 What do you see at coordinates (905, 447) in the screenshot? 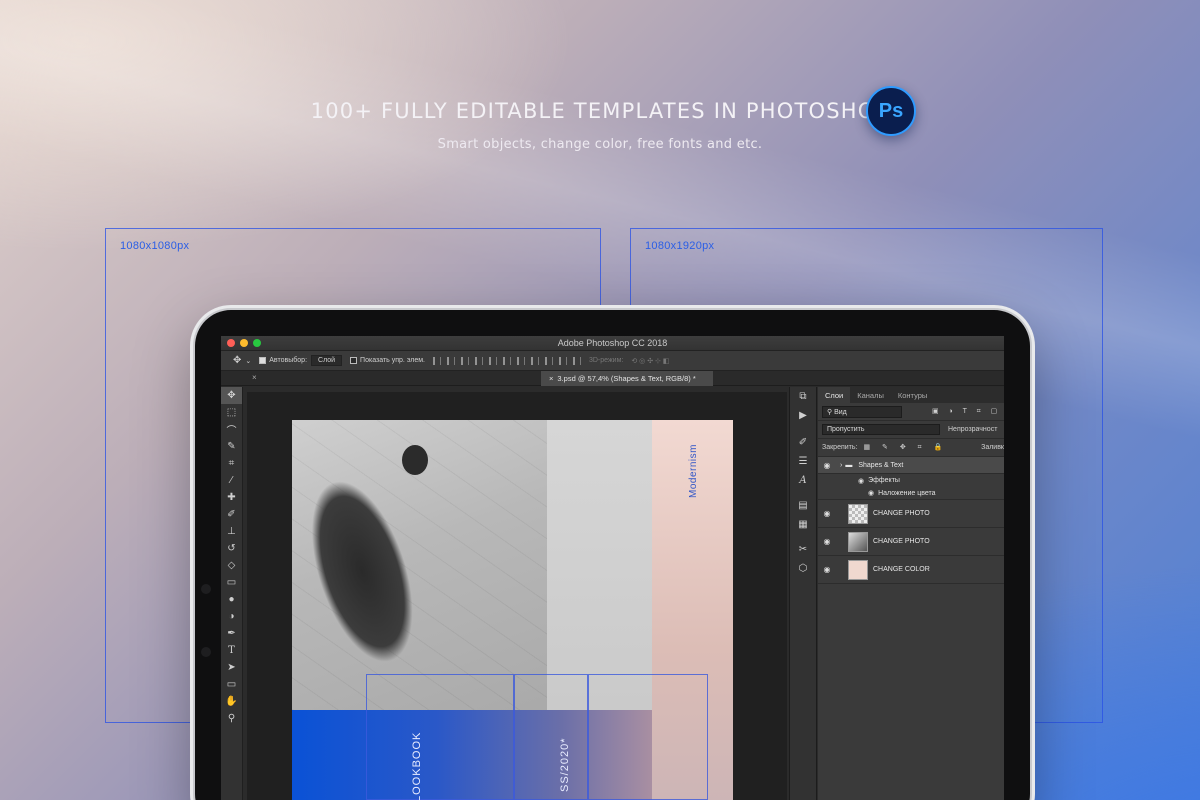
I see `lock-icons: ▦ ✎ ✥ ⌗ 🔒` at bounding box center [905, 447].